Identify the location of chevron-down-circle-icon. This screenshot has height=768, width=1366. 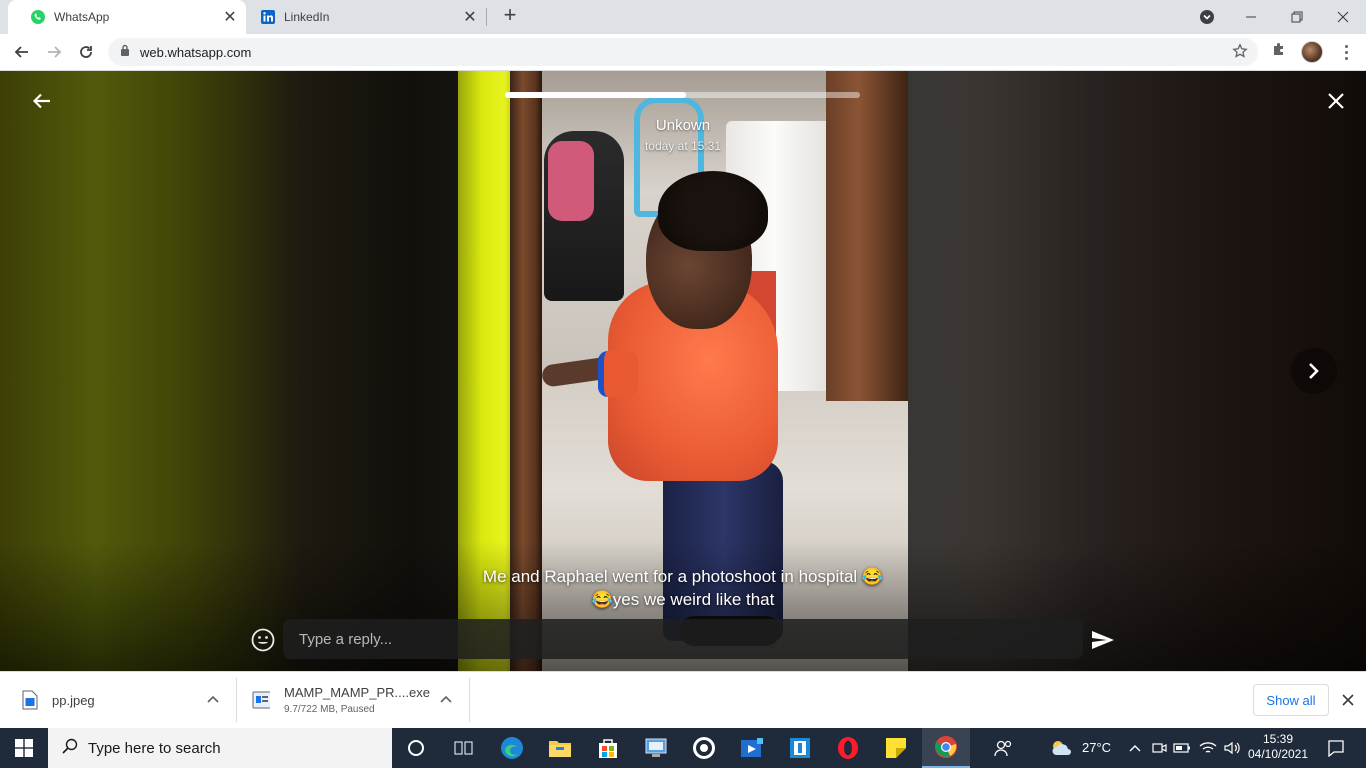
(1207, 17).